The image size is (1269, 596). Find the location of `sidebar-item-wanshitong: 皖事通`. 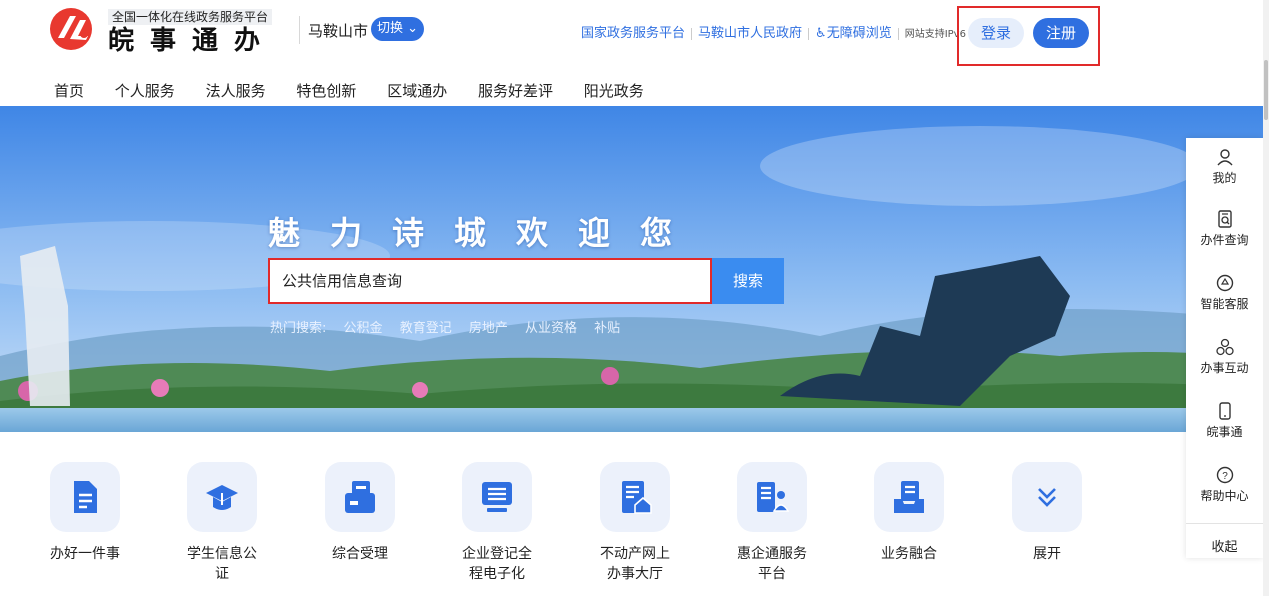

sidebar-item-wanshitong: 皖事通 is located at coordinates (1224, 421).